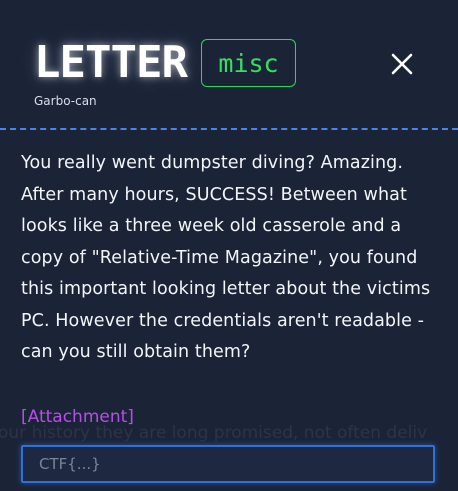 The image size is (458, 491). What do you see at coordinates (65, 101) in the screenshot?
I see `challenge-author: Garbo-can` at bounding box center [65, 101].